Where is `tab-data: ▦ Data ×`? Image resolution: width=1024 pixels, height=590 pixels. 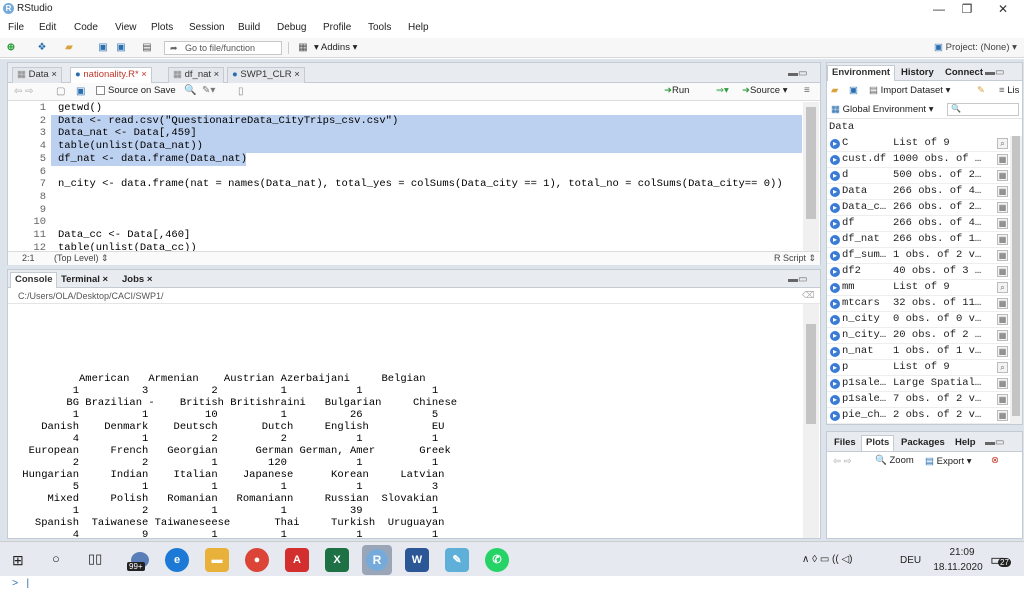
tab-data: ▦ Data × is located at coordinates (37, 75).